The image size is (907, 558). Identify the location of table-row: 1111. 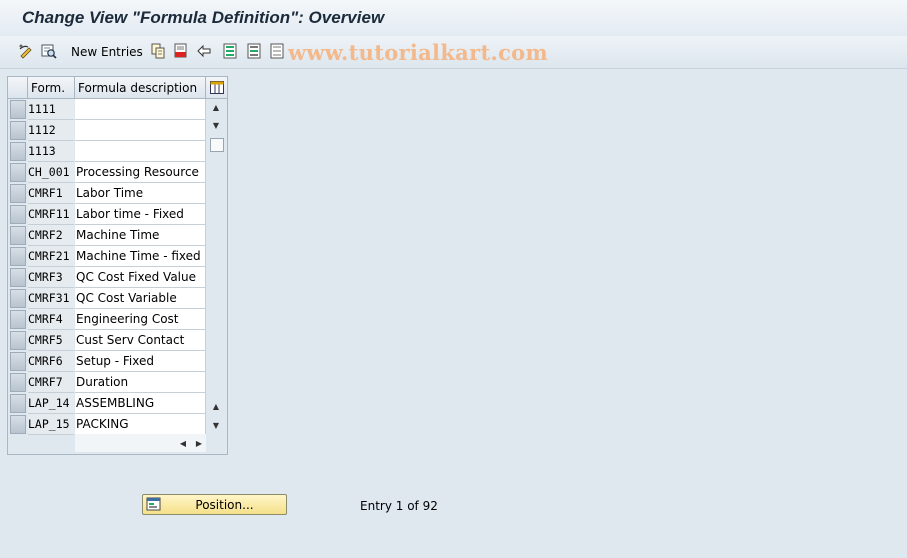
(107, 109).